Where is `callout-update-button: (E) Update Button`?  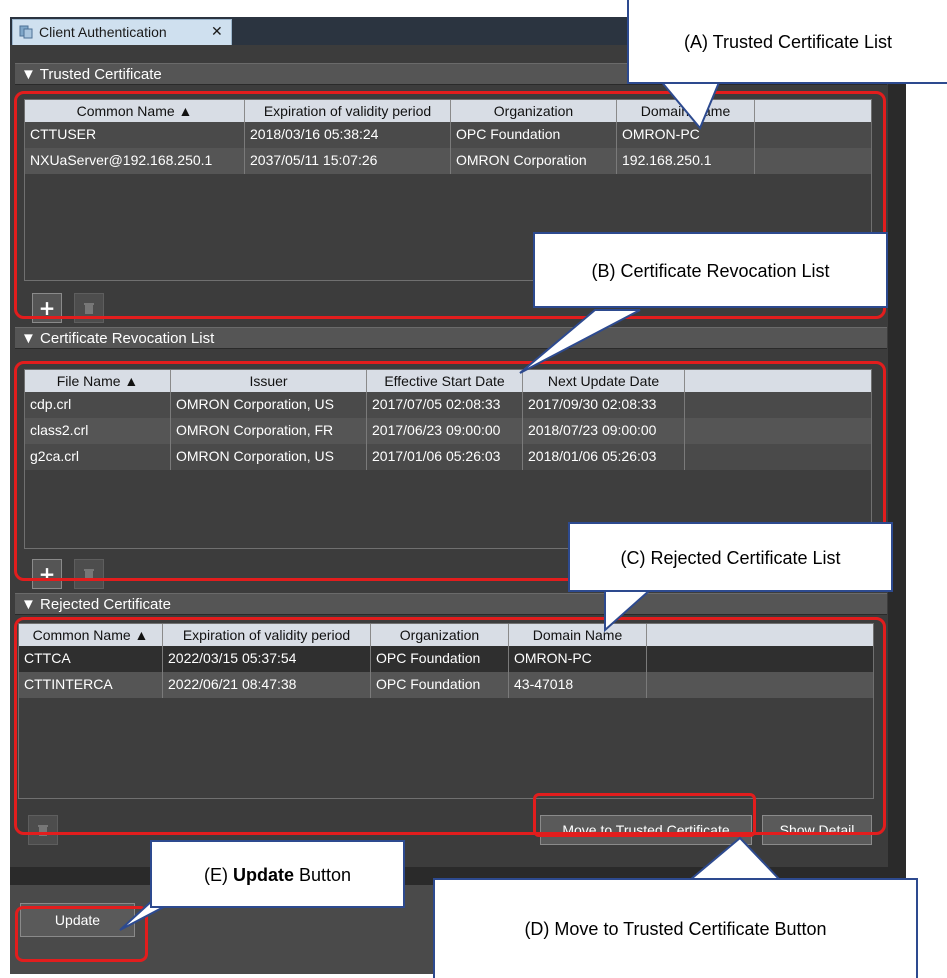
callout-update-button: (E) Update Button is located at coordinates (277, 874).